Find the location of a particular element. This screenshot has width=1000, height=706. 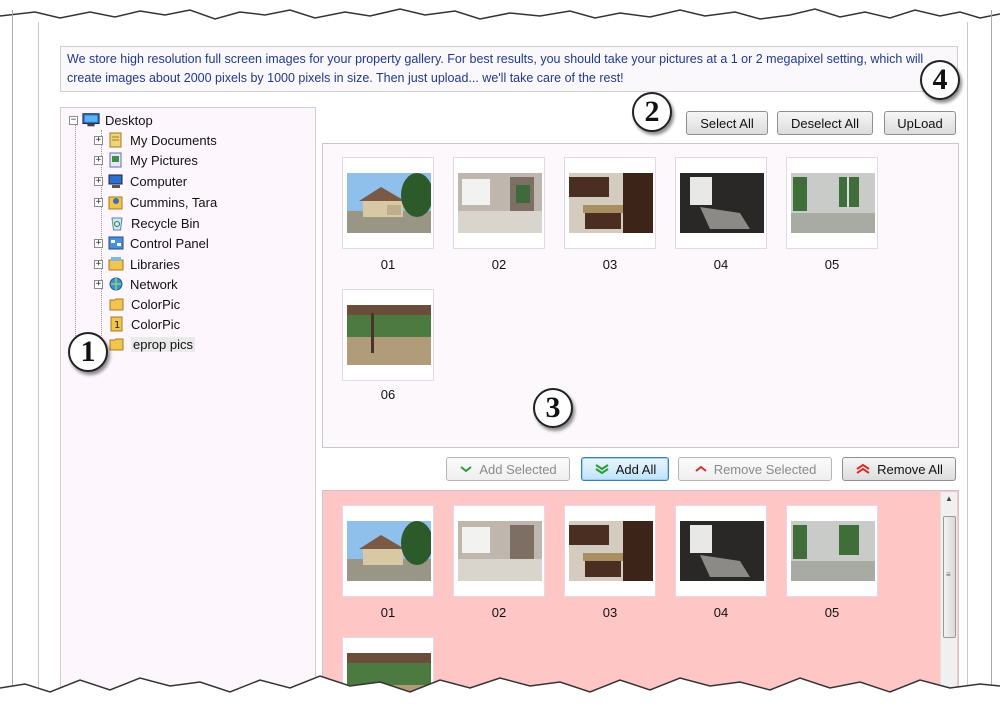

callout-4: 4 is located at coordinates (940, 80).